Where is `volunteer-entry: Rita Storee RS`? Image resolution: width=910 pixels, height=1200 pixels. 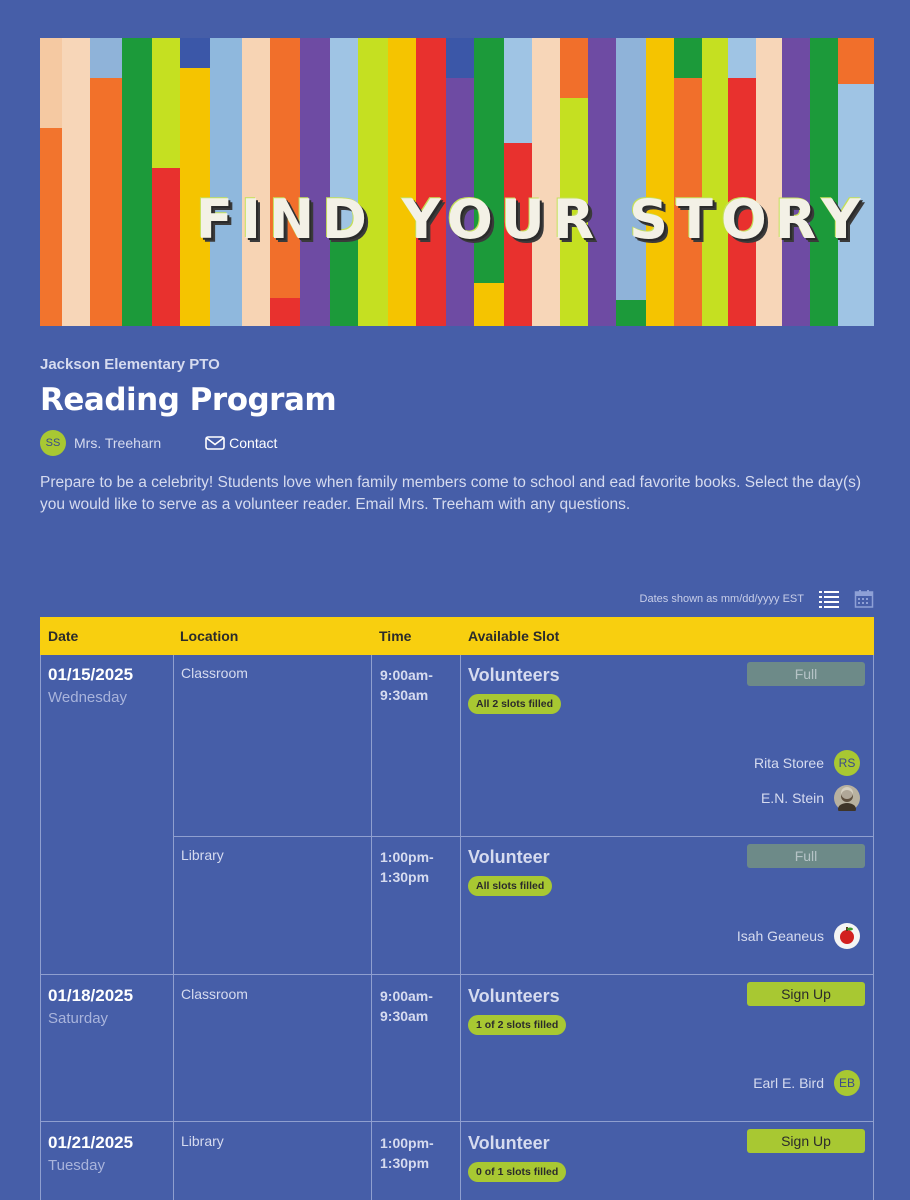 volunteer-entry: Rita Storee RS is located at coordinates (807, 763).